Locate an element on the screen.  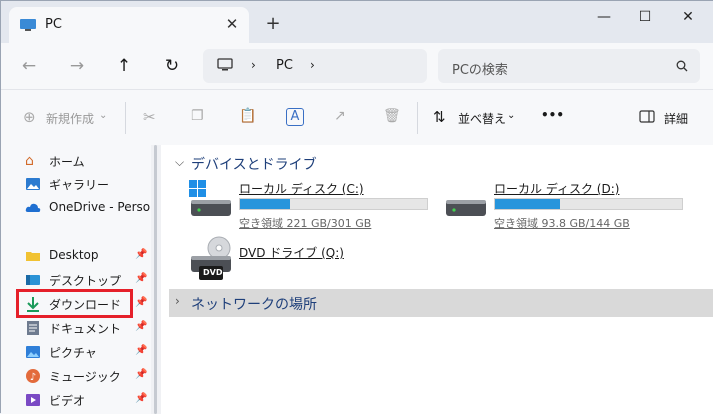
dvd-badge: DVD is located at coordinates (213, 272).